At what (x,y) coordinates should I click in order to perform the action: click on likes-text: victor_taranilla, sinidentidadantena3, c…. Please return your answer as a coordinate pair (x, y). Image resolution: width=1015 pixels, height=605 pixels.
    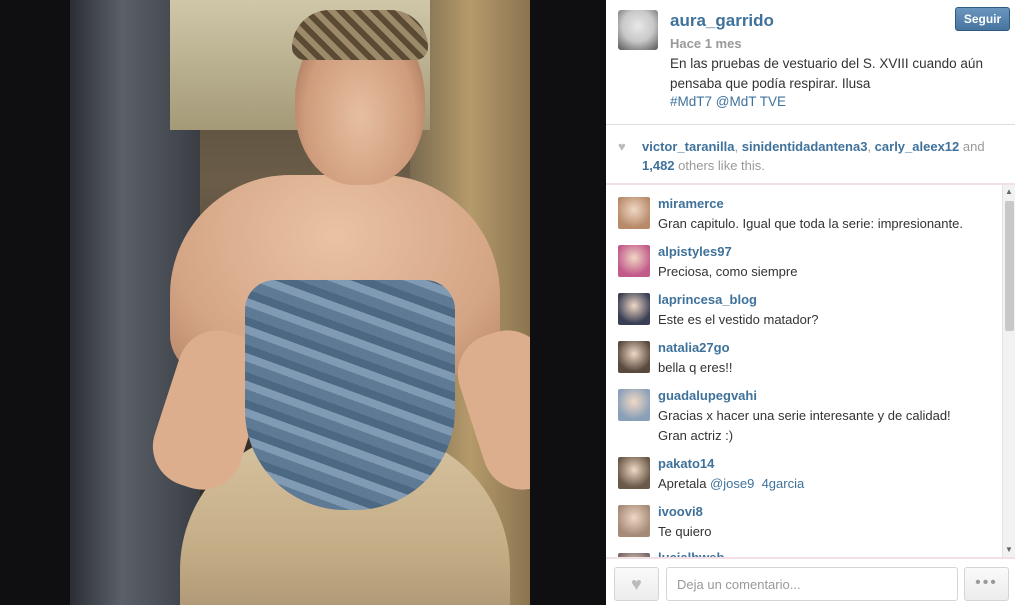
    Looking at the image, I should click on (813, 156).